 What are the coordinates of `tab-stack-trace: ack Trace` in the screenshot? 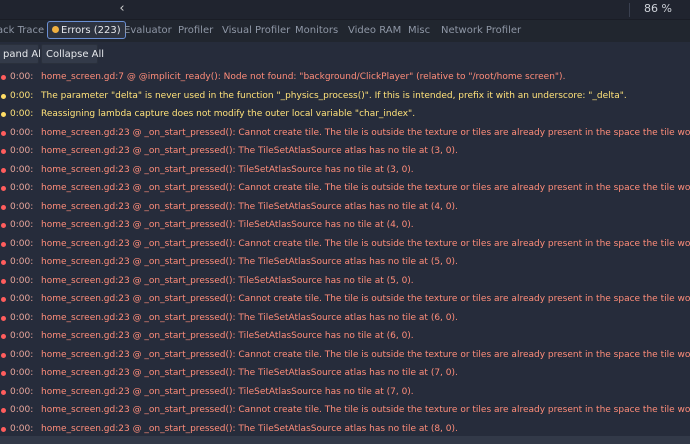 It's located at (22, 31).